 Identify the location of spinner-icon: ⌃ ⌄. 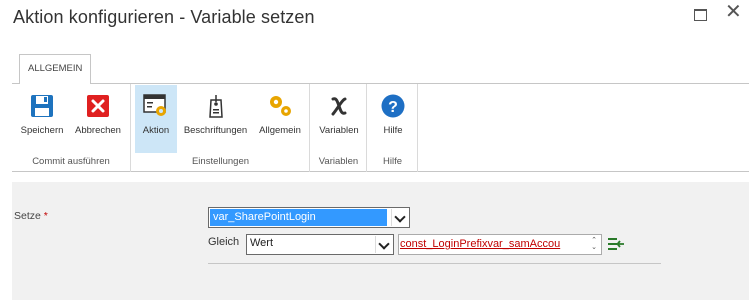
(594, 244).